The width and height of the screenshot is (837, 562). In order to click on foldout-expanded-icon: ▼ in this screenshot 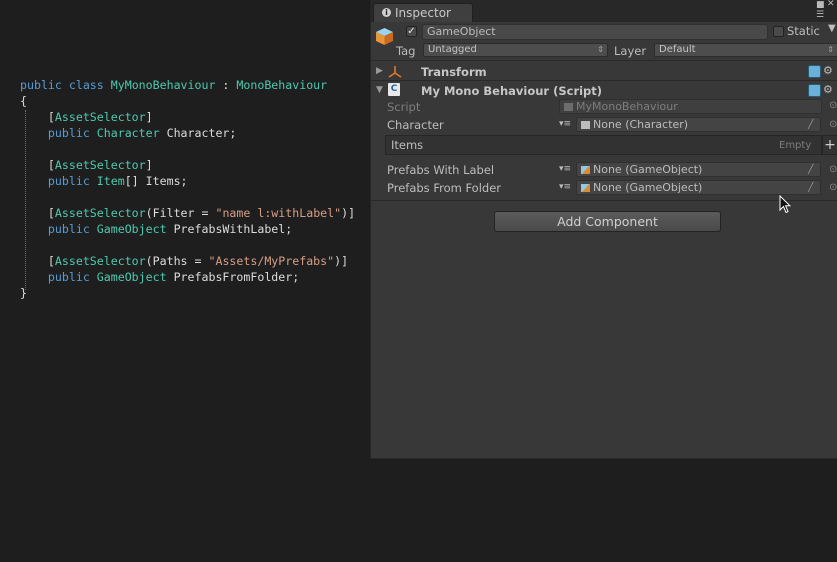, I will do `click(379, 90)`.